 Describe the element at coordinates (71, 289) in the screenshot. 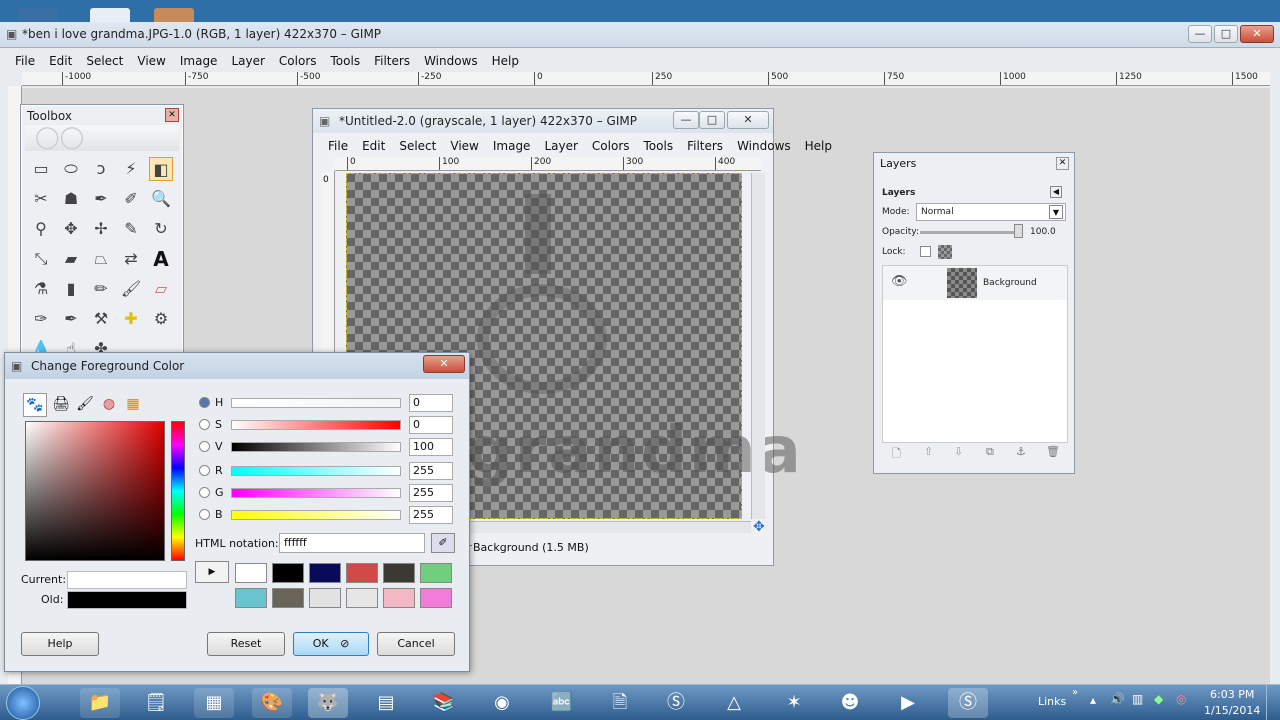

I see `gradient-icon: ▮` at that location.